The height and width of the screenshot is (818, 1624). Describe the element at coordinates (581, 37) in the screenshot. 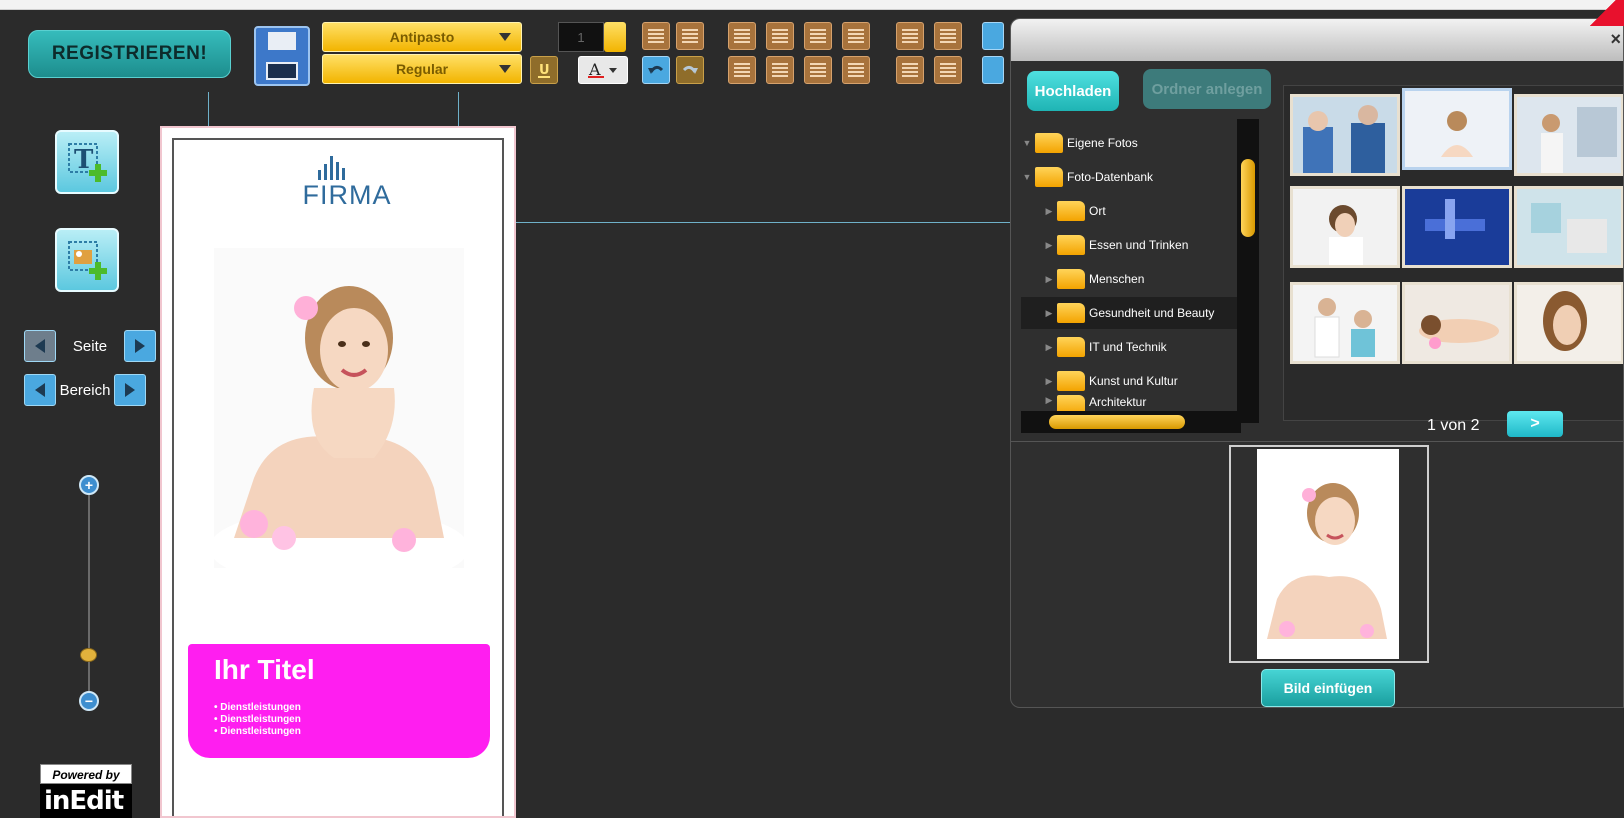

I see `font-size-input: 1` at that location.